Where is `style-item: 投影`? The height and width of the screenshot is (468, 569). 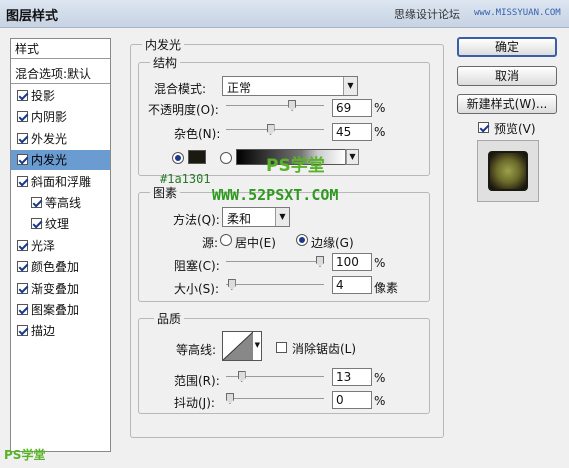 style-item: 投影 is located at coordinates (60, 96).